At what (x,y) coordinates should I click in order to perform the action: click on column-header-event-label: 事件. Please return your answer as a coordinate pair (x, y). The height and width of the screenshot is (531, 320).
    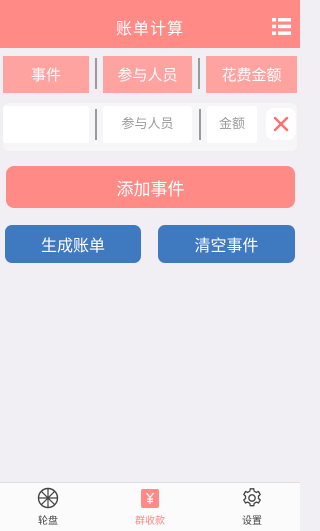
    Looking at the image, I should click on (45, 75).